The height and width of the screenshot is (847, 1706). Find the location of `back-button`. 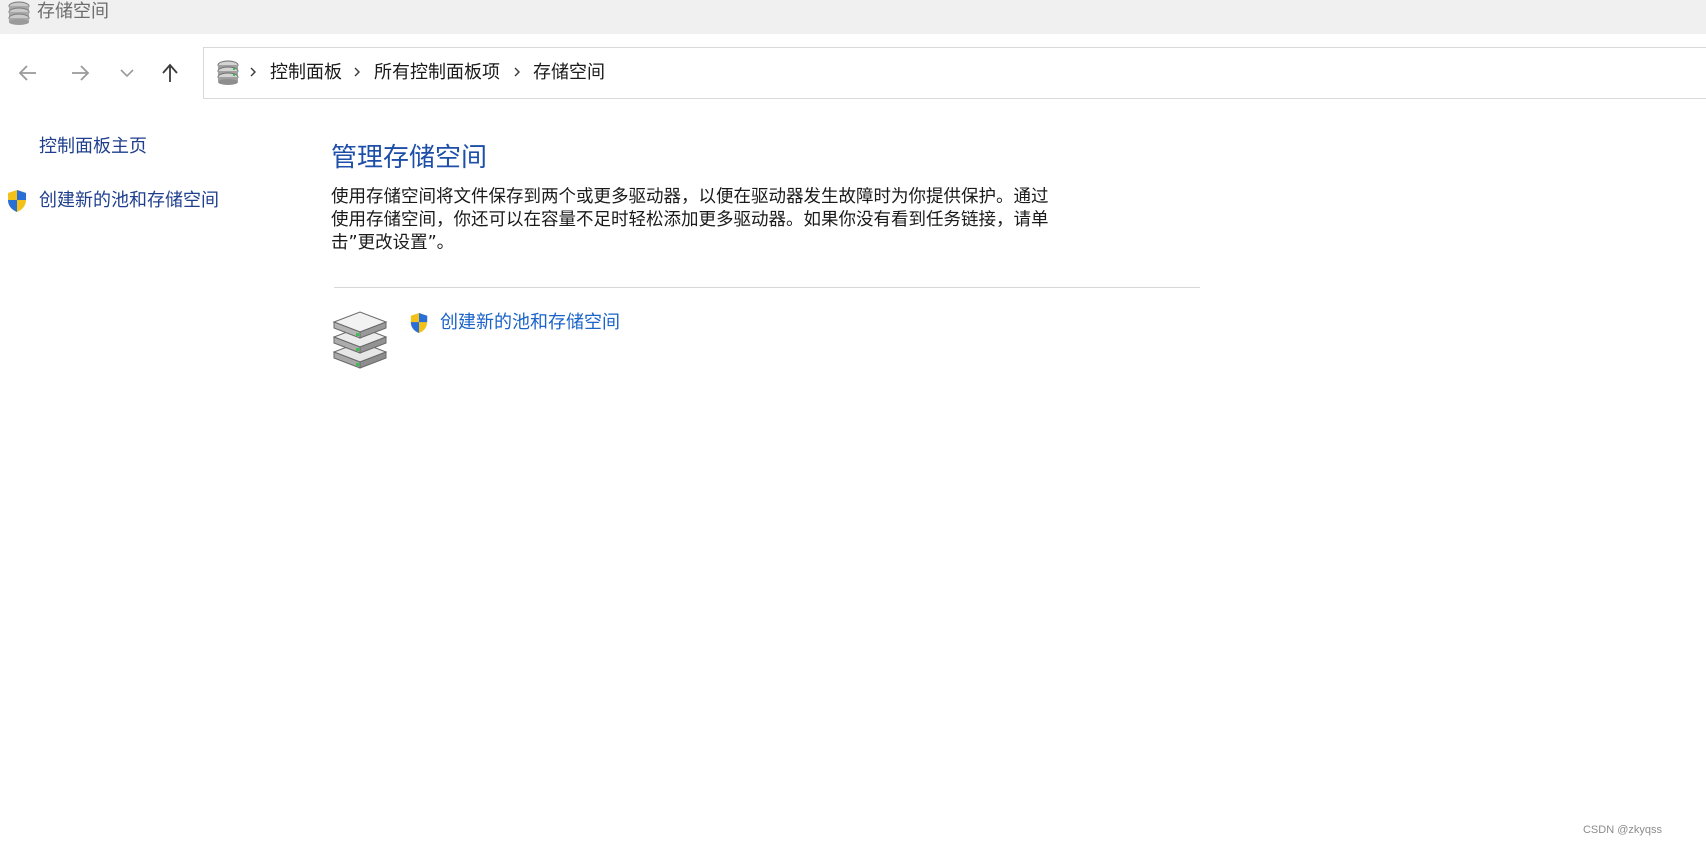

back-button is located at coordinates (28, 73).